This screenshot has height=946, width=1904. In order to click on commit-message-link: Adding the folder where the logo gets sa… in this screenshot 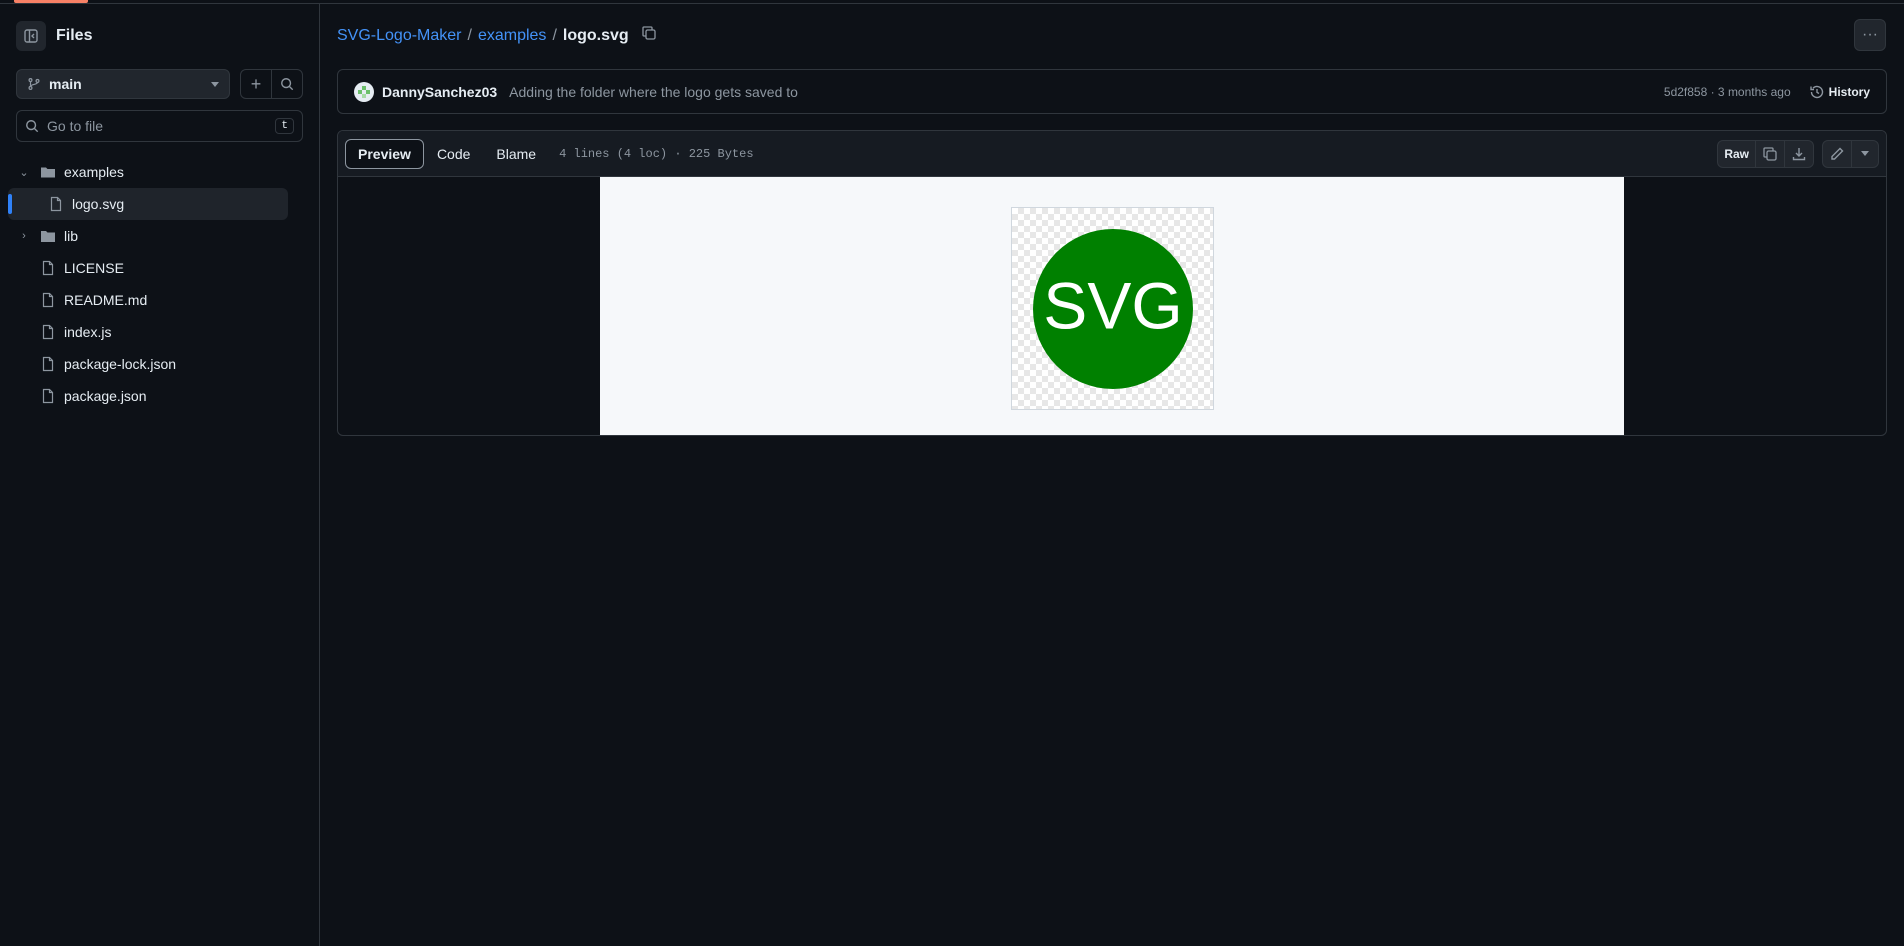, I will do `click(653, 92)`.